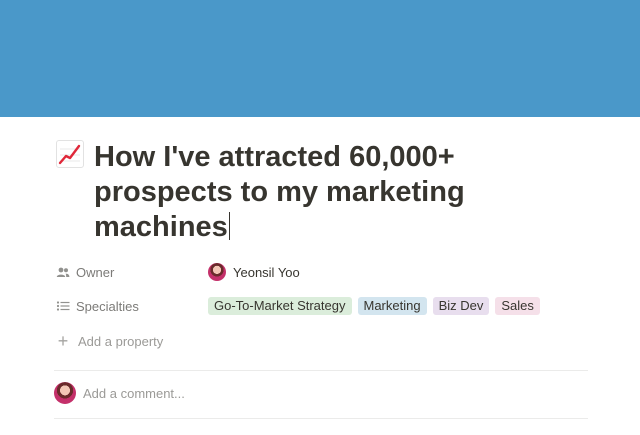 The height and width of the screenshot is (435, 640). I want to click on property-owner-label: Owner, so click(132, 272).